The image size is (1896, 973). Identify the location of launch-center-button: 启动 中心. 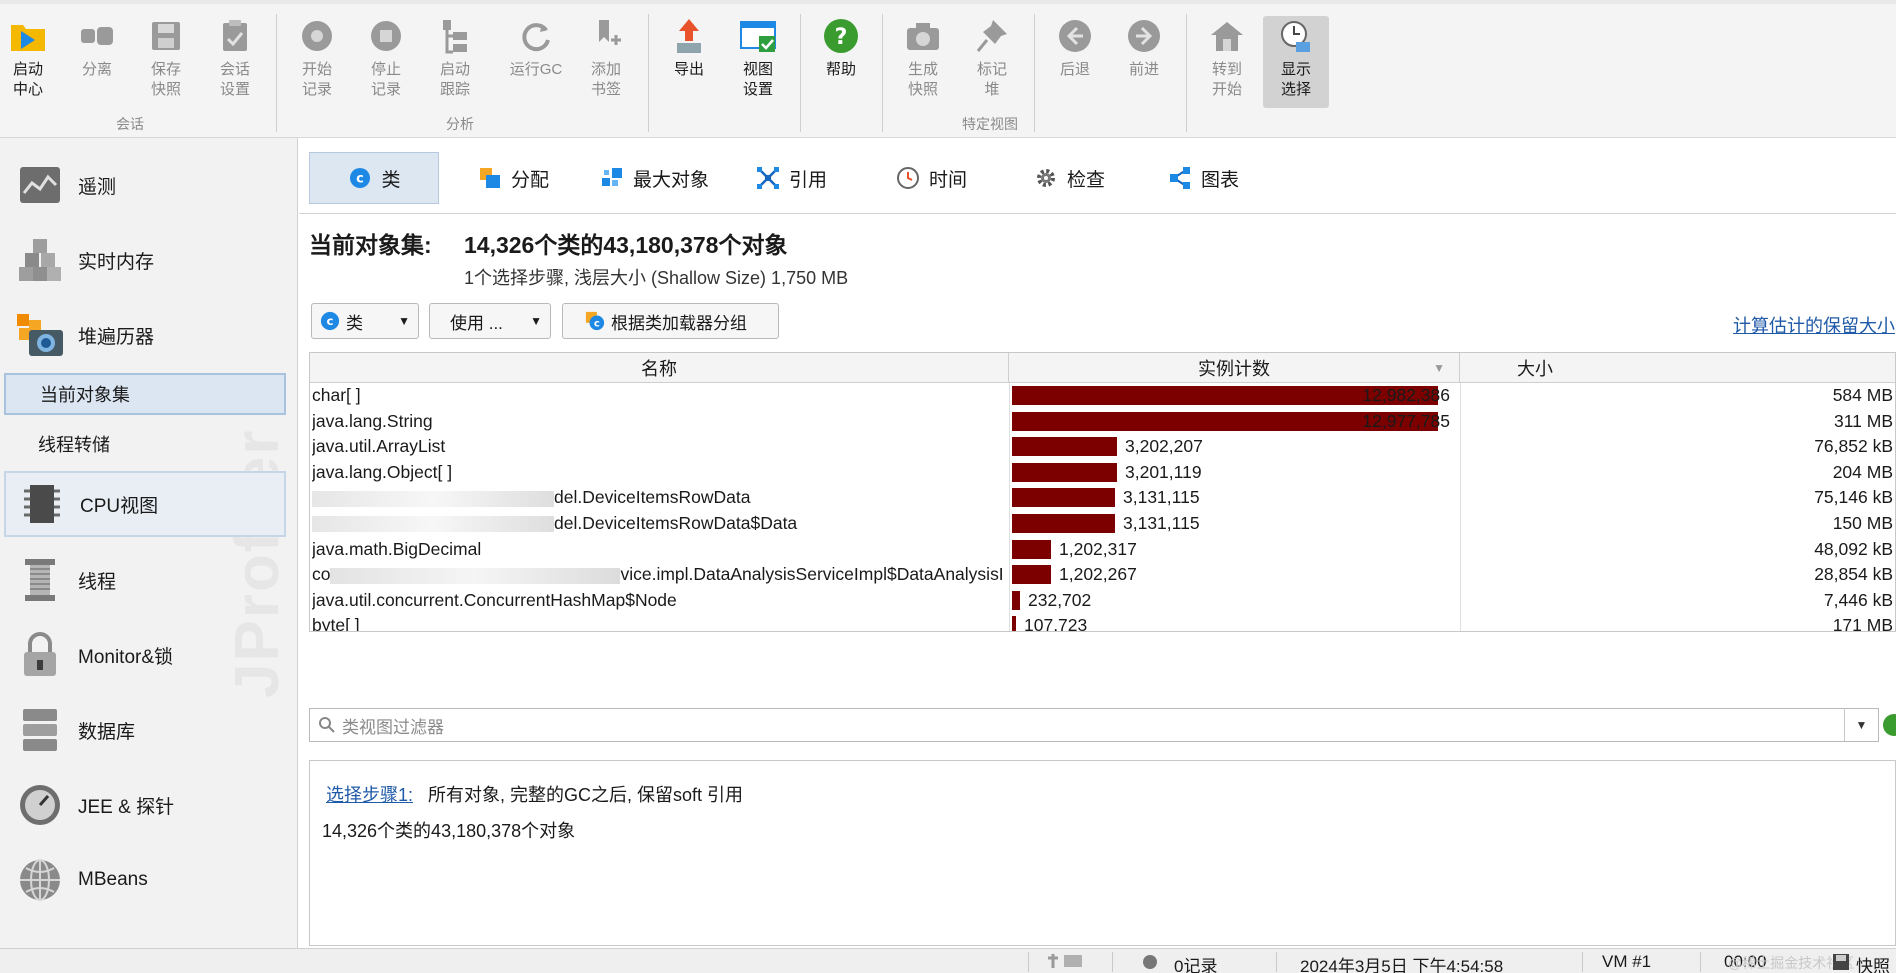
(30, 62).